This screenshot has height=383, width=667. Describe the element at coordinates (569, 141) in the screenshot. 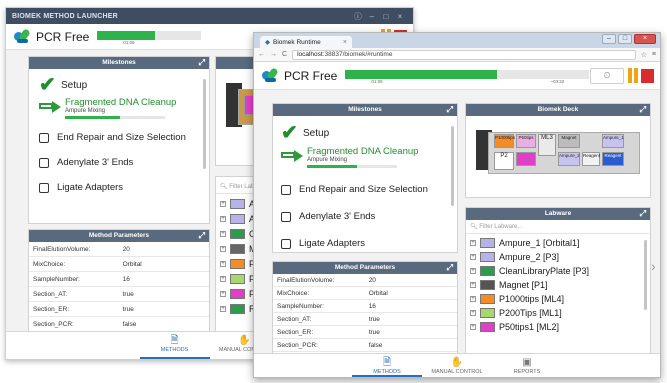

I see `deck-slot-magnet: Magnet` at that location.